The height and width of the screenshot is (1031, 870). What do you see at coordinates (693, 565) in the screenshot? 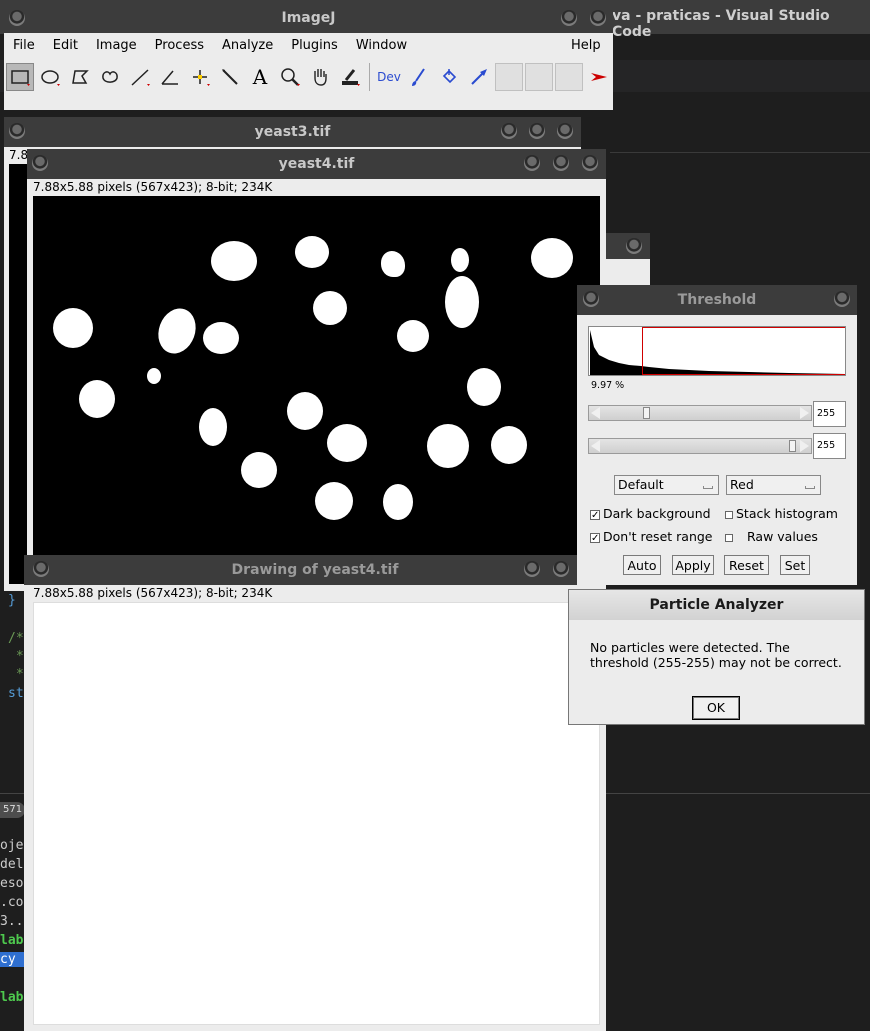
I see `apply-button: Apply` at bounding box center [693, 565].